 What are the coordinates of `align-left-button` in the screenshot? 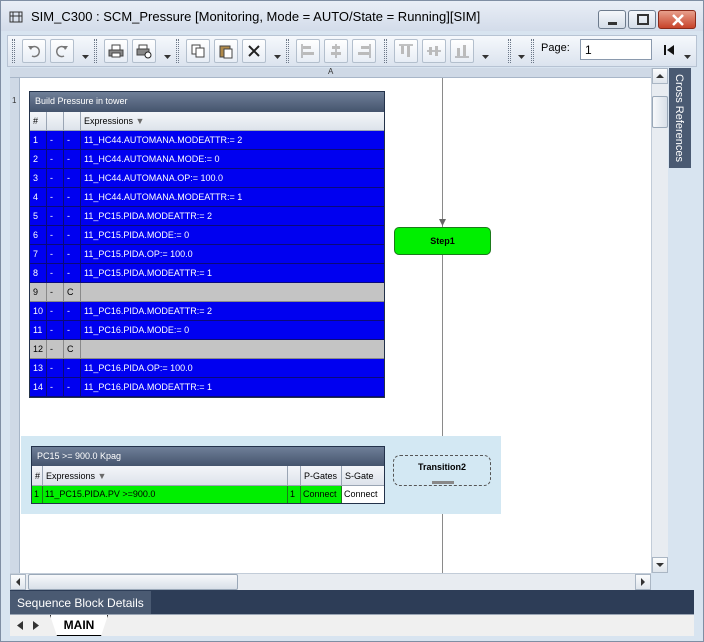 It's located at (308, 51).